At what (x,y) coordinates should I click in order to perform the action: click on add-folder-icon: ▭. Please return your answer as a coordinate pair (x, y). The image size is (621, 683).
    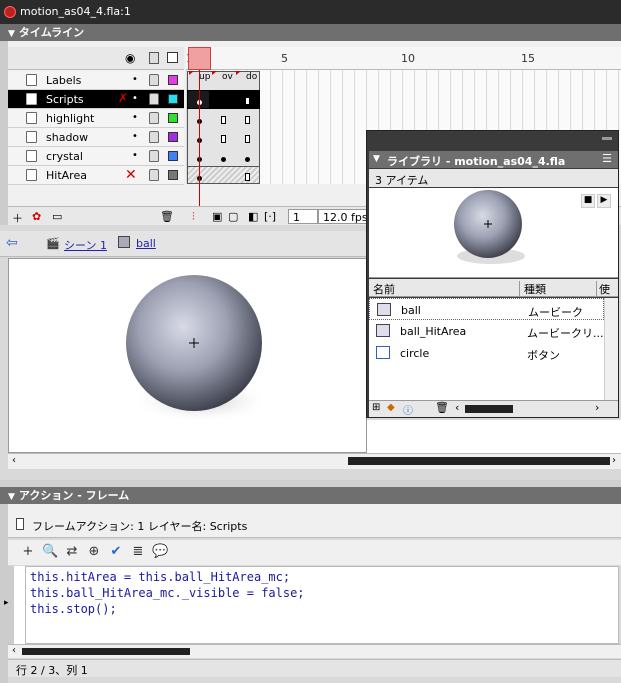
    Looking at the image, I should click on (59, 216).